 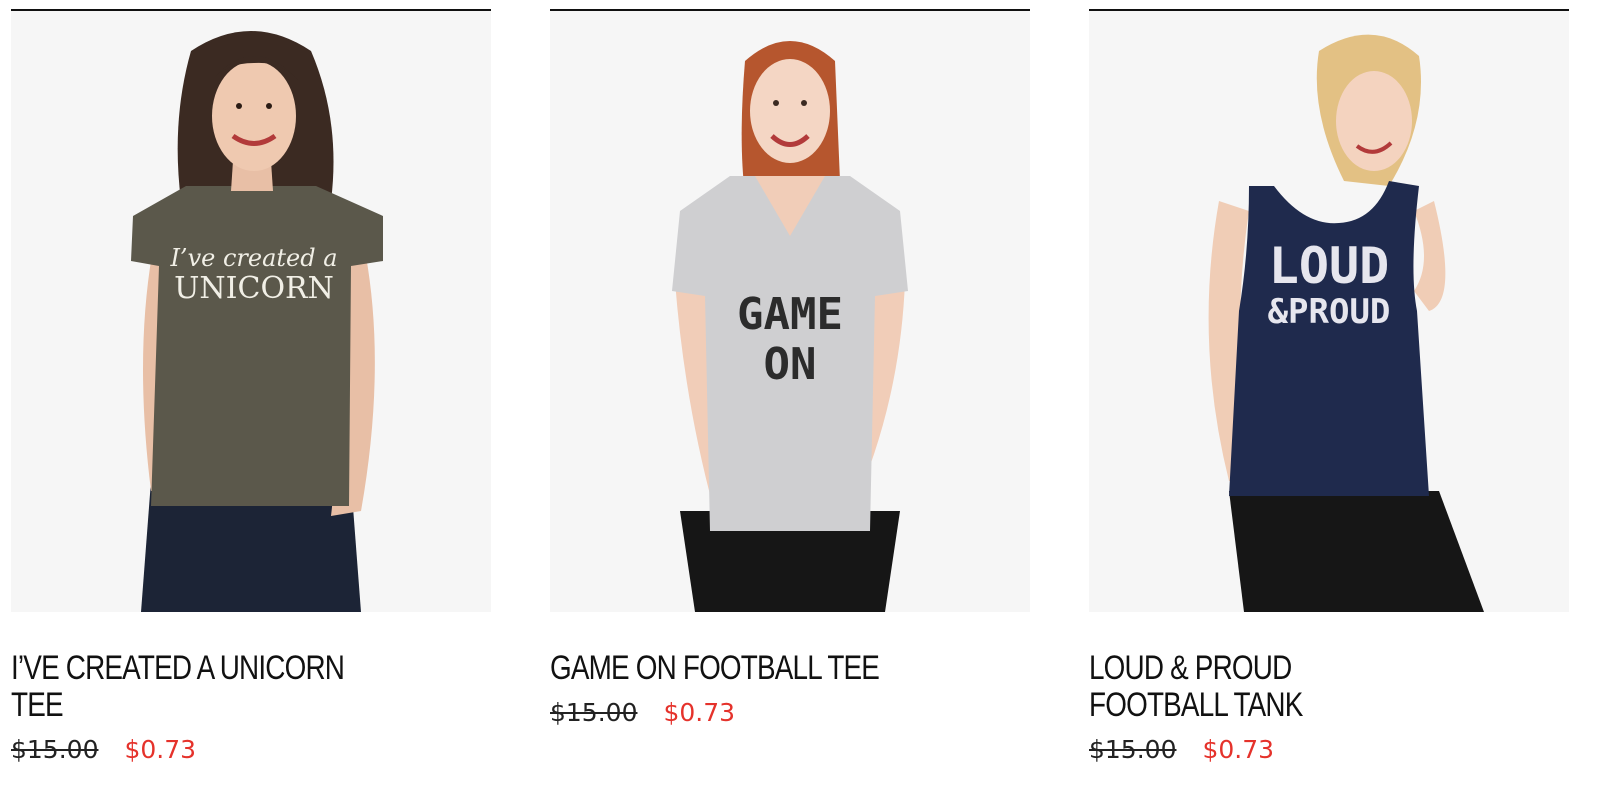 What do you see at coordinates (178, 668) in the screenshot?
I see `product-title-line: I’VE CREATED A UNICORN` at bounding box center [178, 668].